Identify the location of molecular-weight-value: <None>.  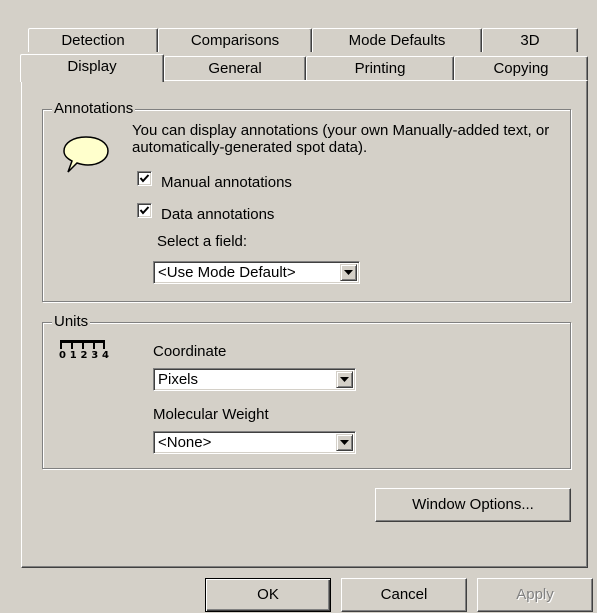
(185, 442).